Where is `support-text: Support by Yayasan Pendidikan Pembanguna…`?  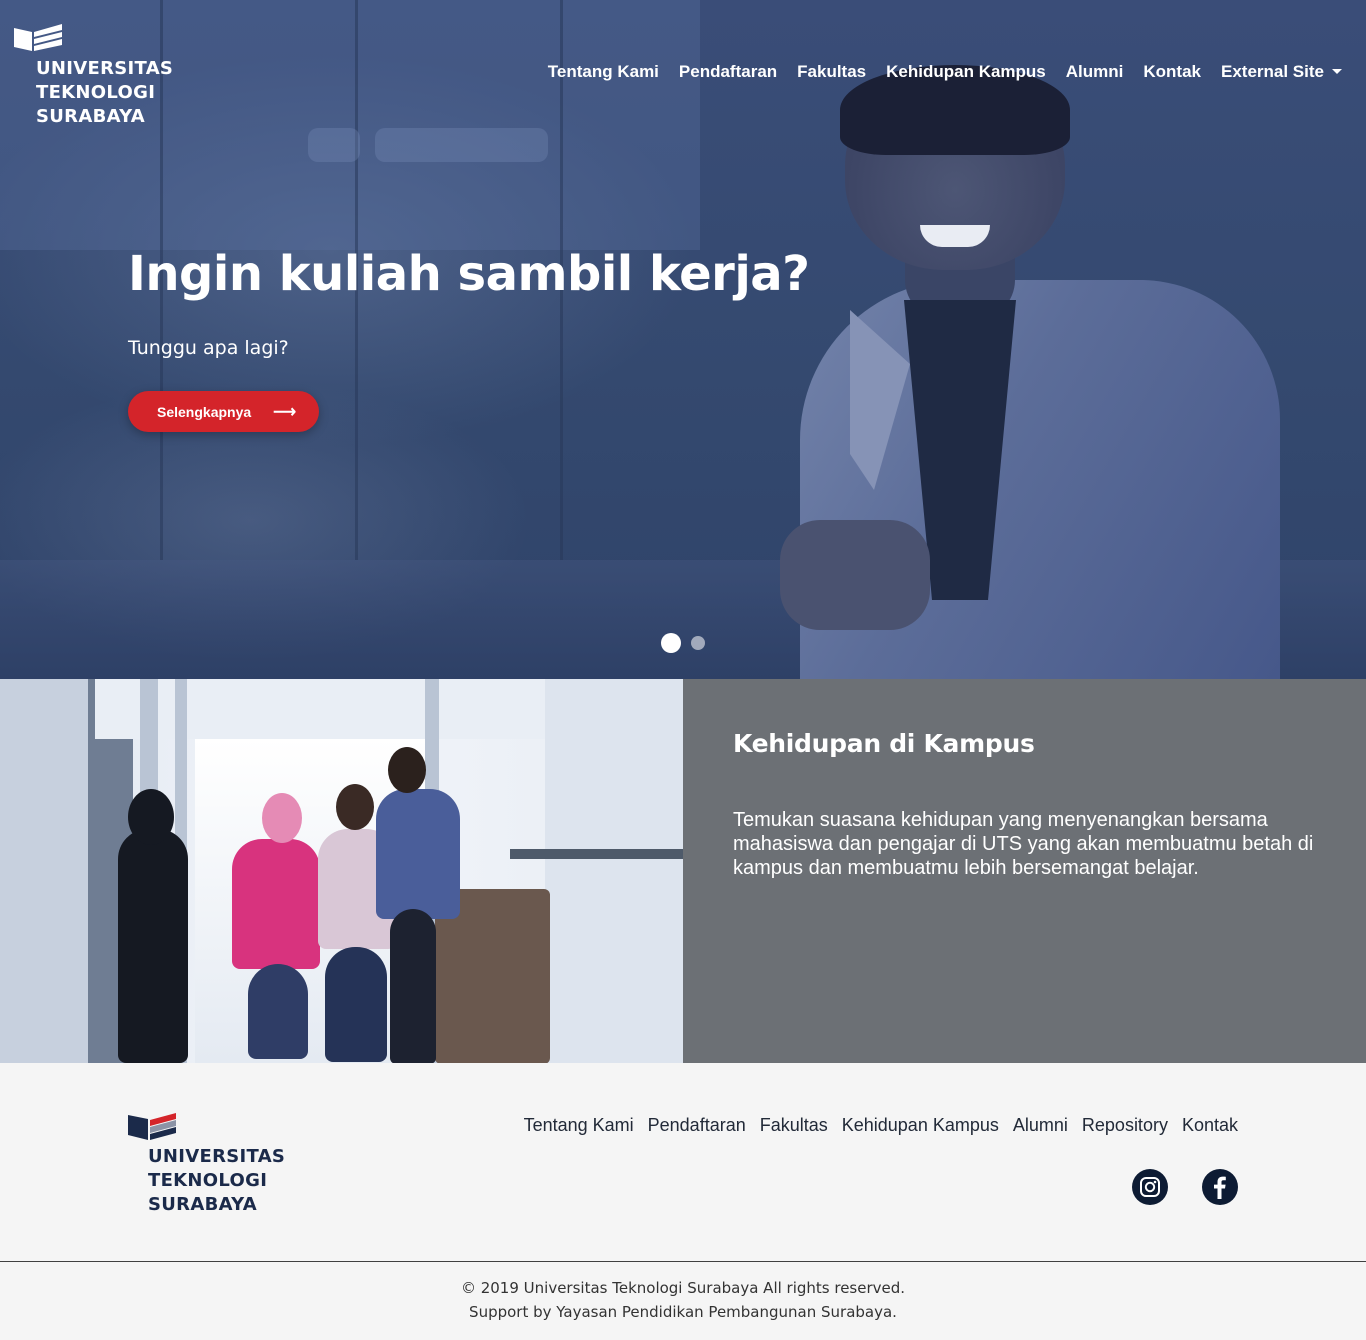 support-text: Support by Yayasan Pendidikan Pembanguna… is located at coordinates (683, 1312).